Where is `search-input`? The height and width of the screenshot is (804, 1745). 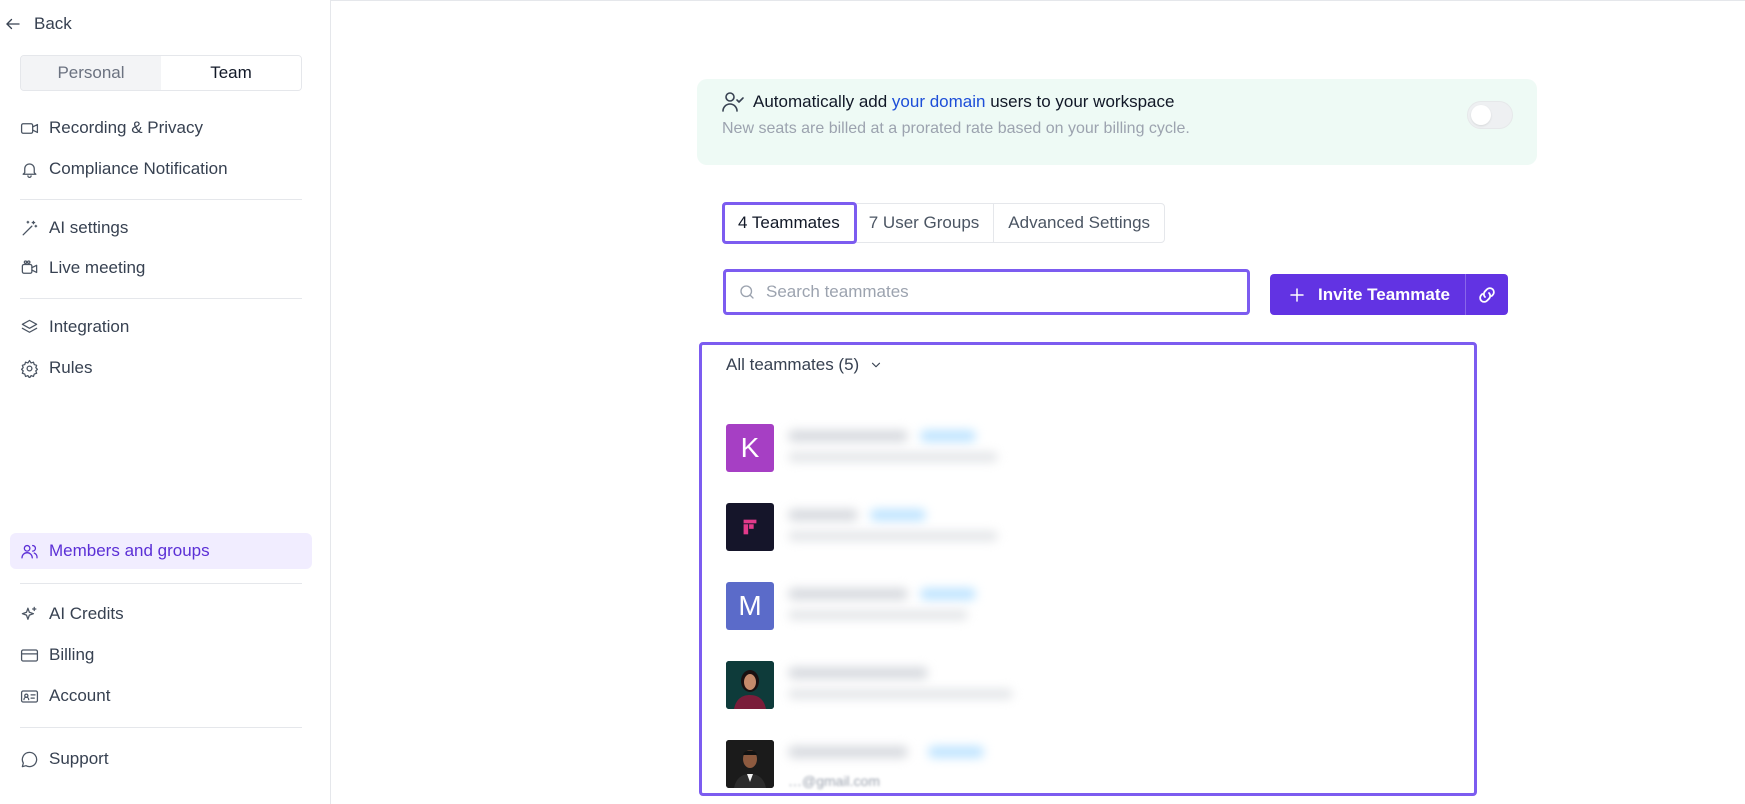
search-input is located at coordinates (986, 292).